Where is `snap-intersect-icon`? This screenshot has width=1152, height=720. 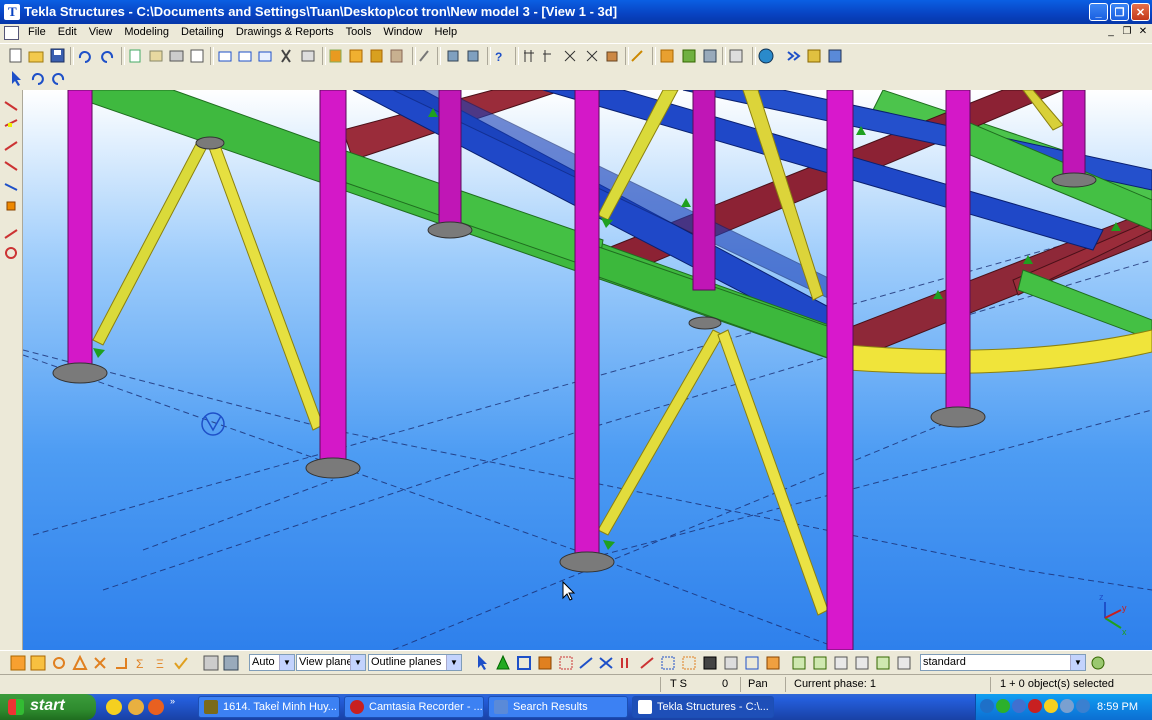 snap-intersect-icon is located at coordinates (11, 166).